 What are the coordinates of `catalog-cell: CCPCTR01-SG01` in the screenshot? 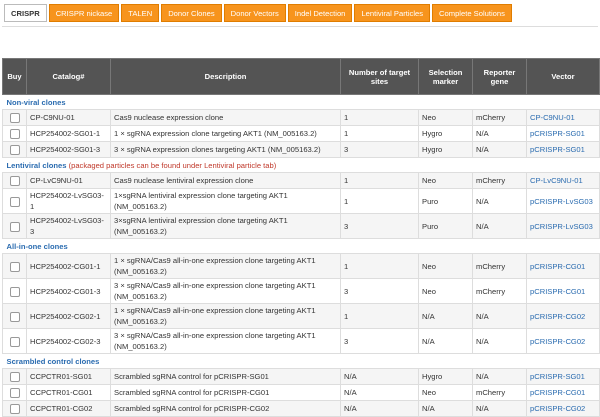 It's located at (68, 376).